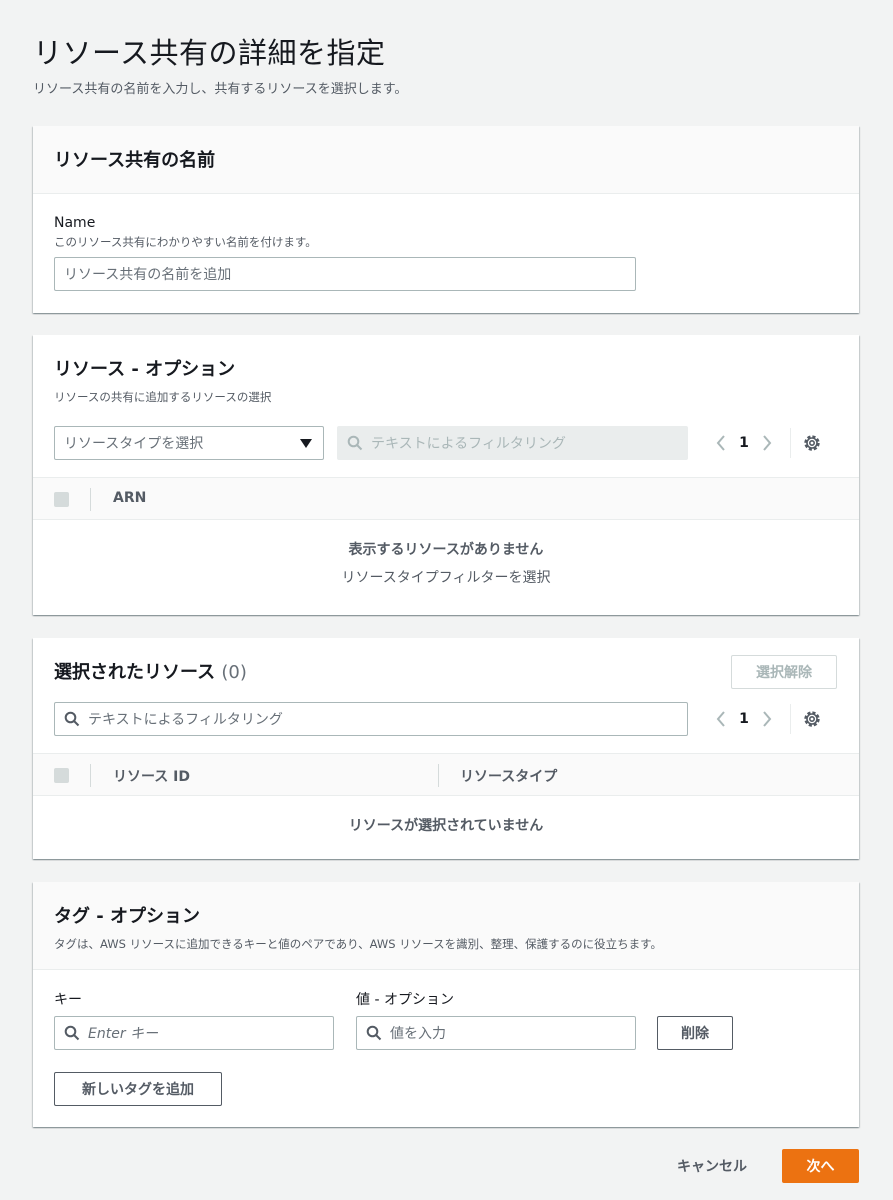 Image resolution: width=893 pixels, height=1200 pixels. Describe the element at coordinates (712, 1166) in the screenshot. I see `cancel-button: キャンセル` at that location.